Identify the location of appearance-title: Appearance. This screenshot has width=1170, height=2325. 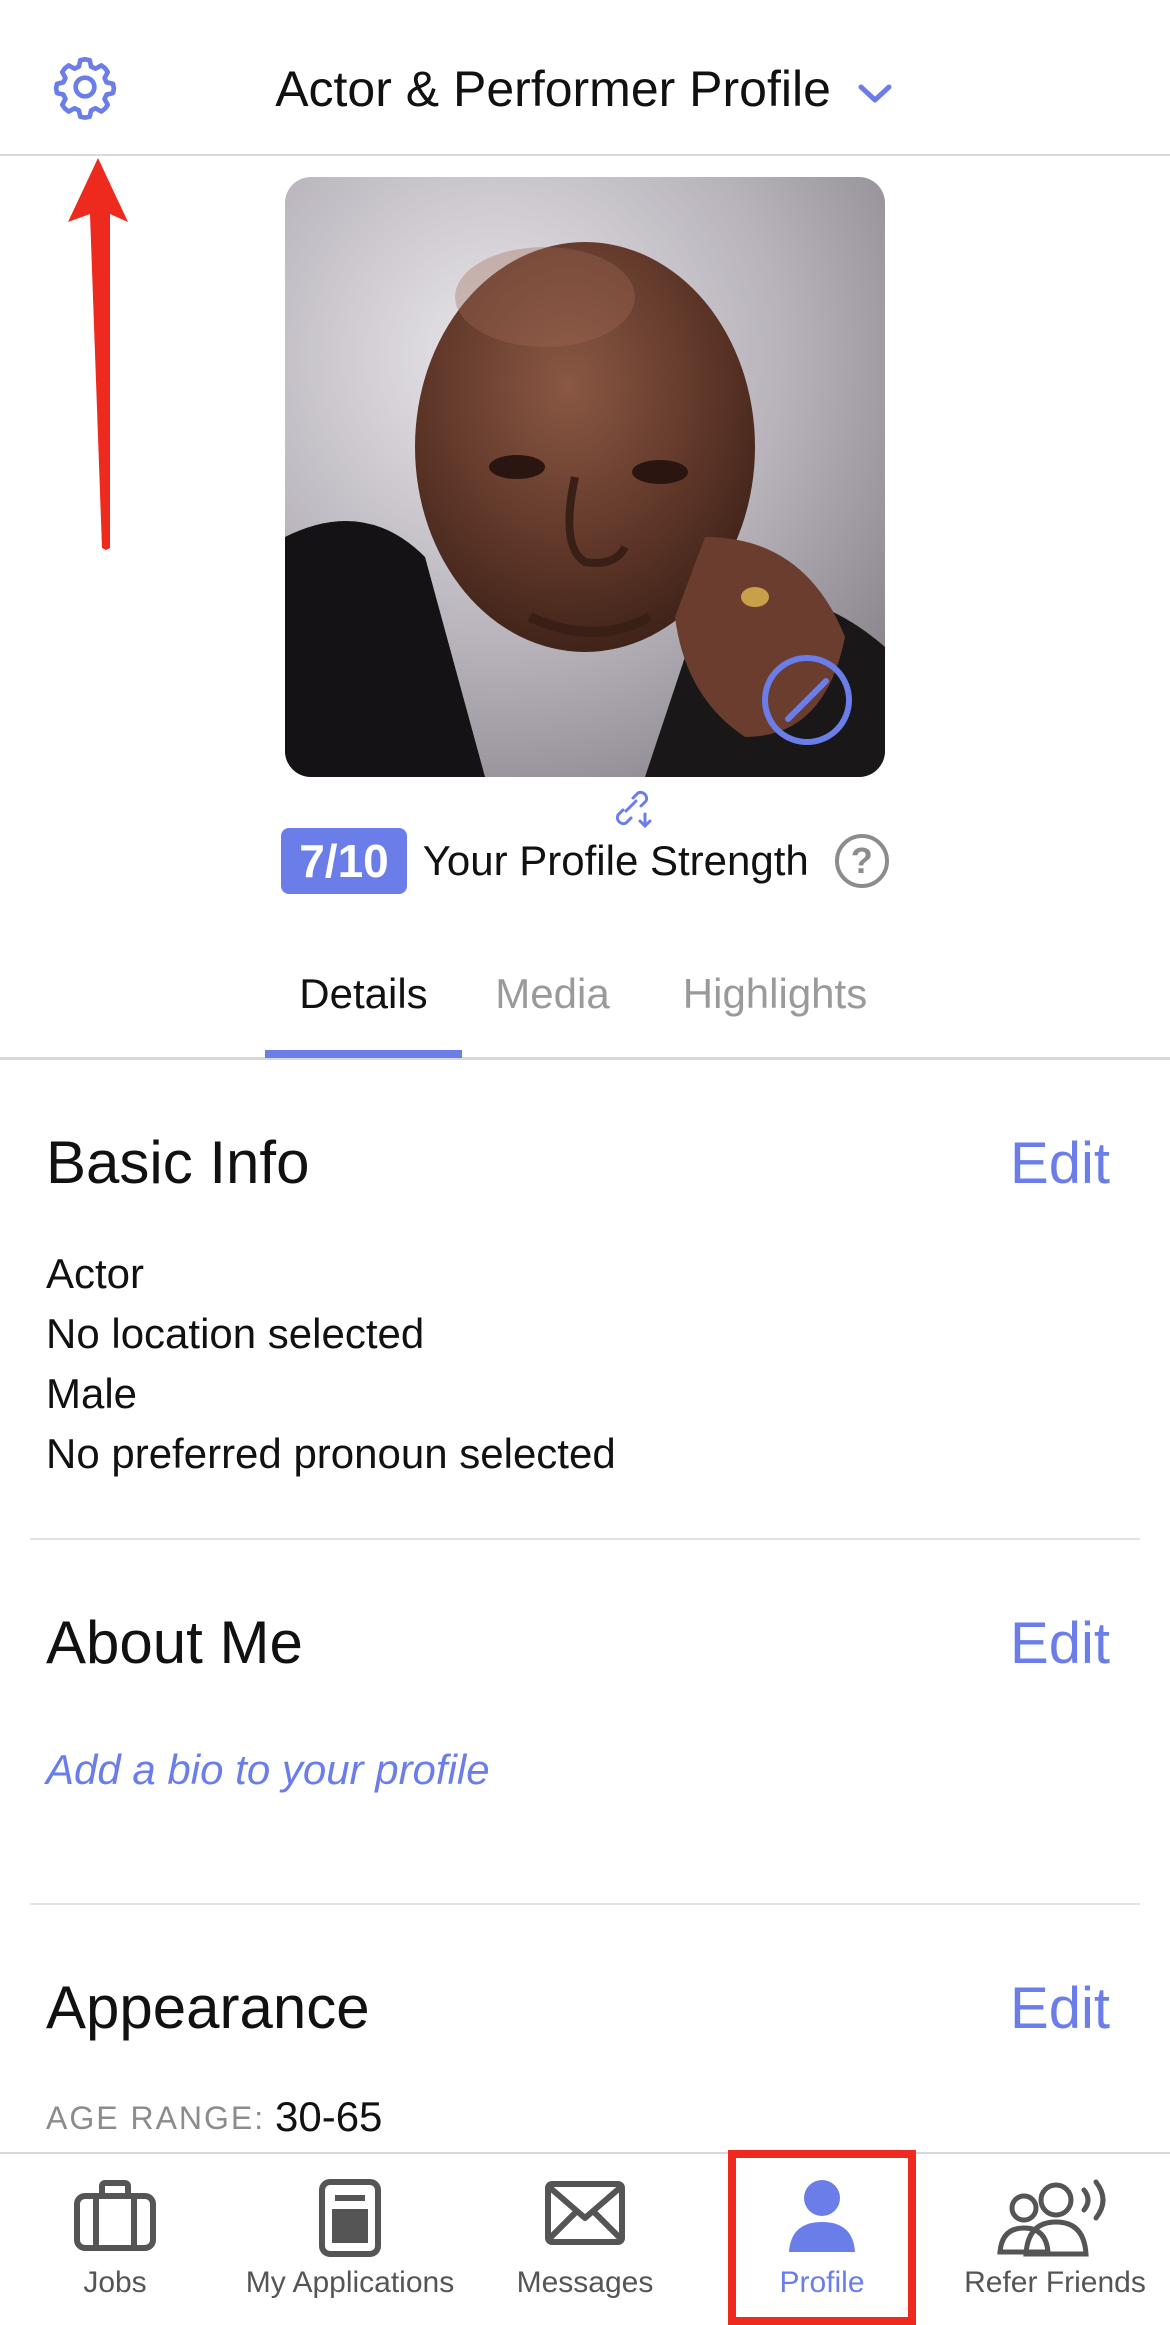
(208, 2007).